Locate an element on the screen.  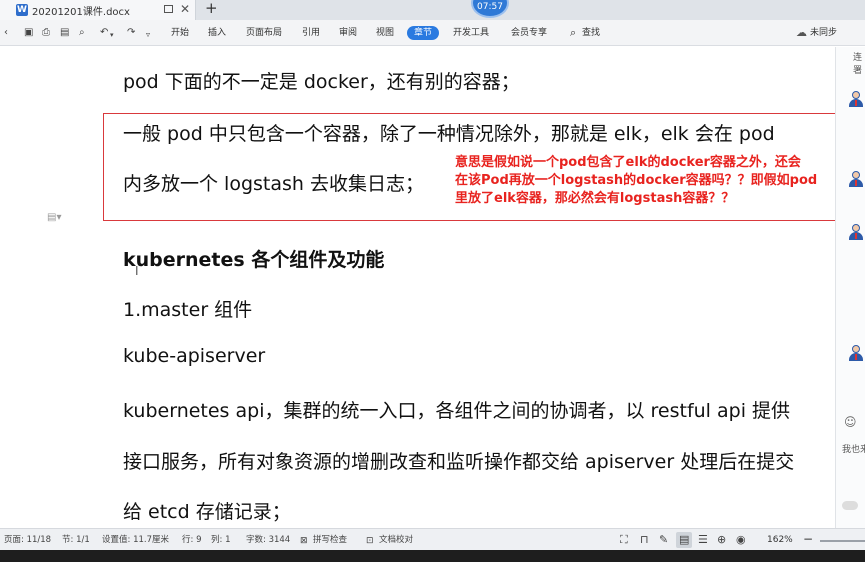
paragraph: 给 etcd 存储记录； is located at coordinates (207, 512).